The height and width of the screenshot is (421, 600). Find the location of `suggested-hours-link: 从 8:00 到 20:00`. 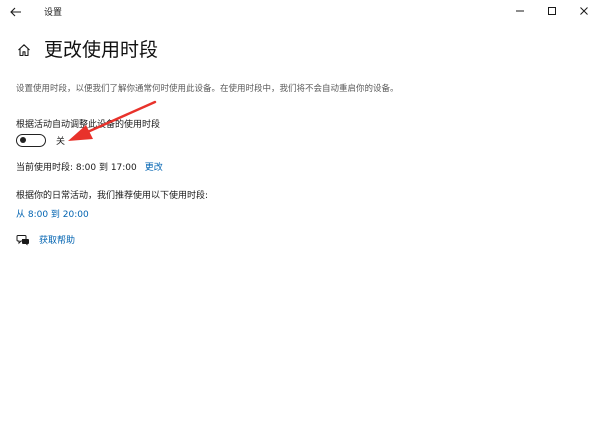

suggested-hours-link: 从 8:00 到 20:00 is located at coordinates (52, 213).